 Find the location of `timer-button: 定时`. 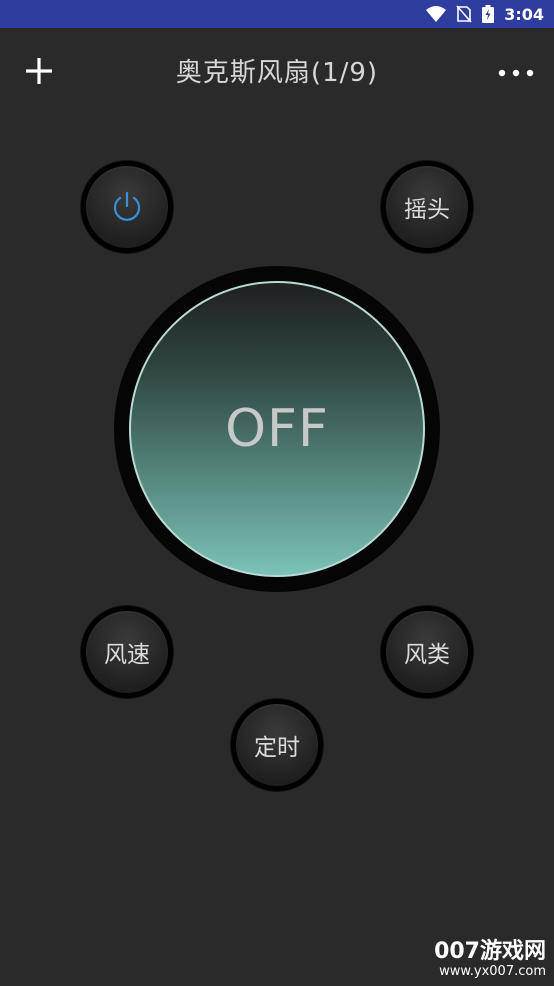

timer-button: 定时 is located at coordinates (277, 745).